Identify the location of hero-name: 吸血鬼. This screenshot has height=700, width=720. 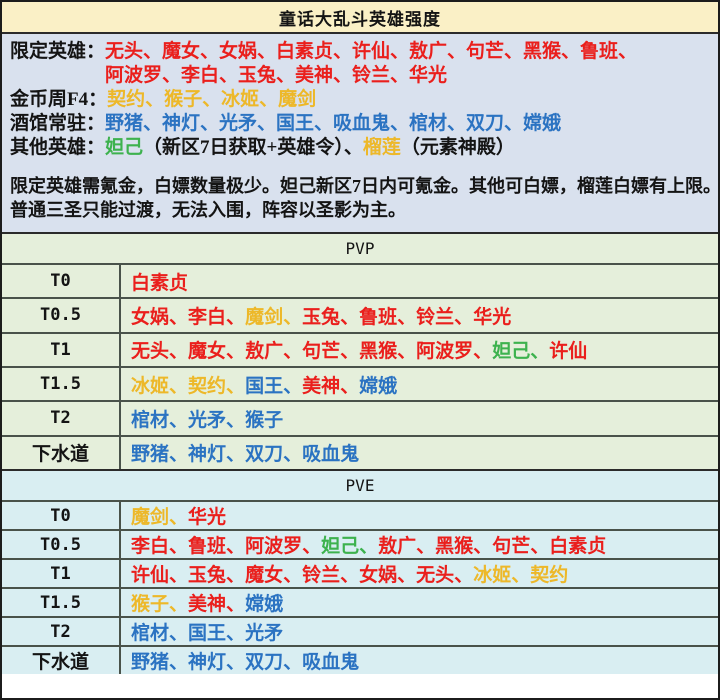
(331, 662).